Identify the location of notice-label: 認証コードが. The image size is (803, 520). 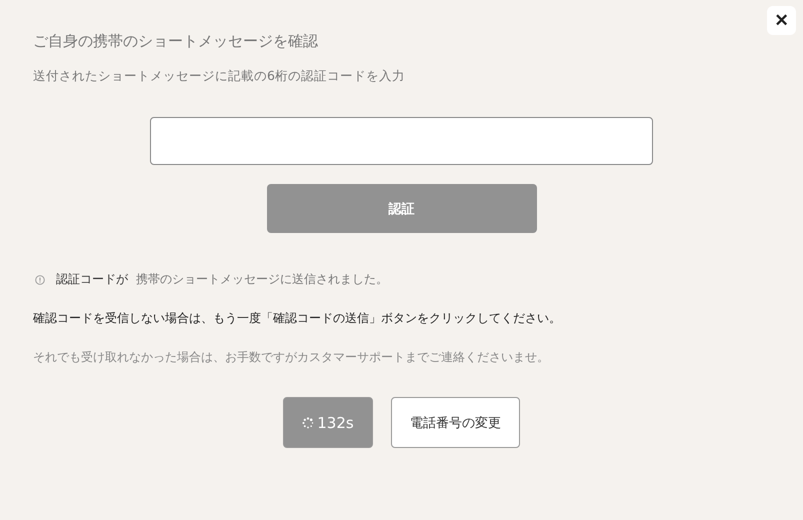
(92, 279).